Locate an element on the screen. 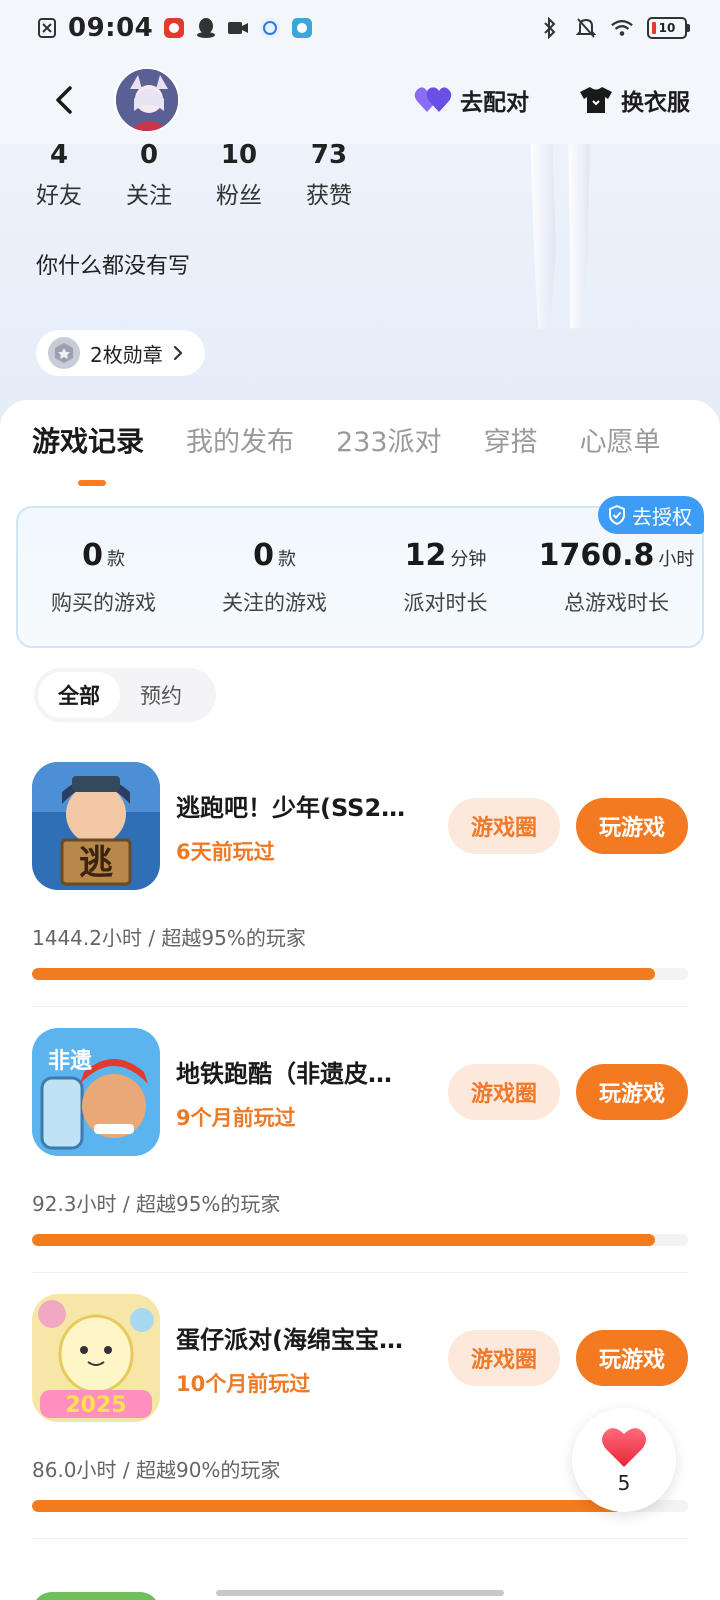 This screenshot has height=1600, width=720. outfit-label: 换衣服 is located at coordinates (655, 103).